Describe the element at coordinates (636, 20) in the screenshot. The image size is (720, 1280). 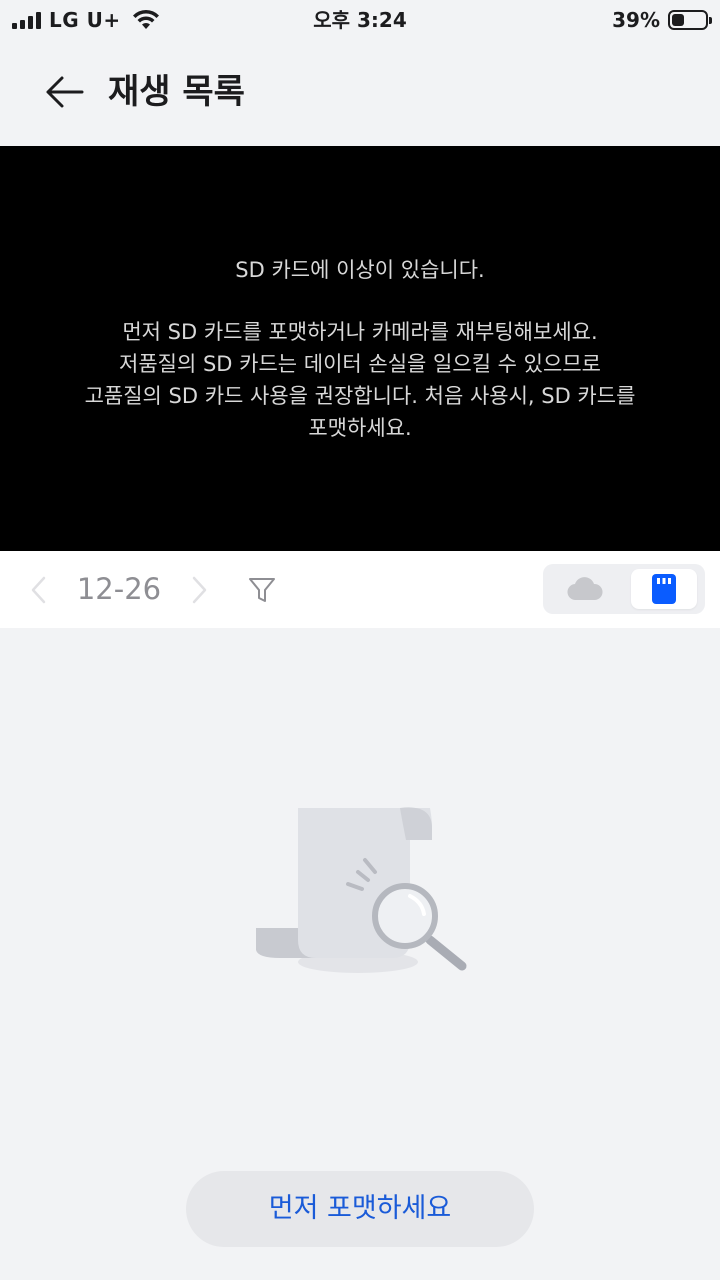
I see `battery-percent: 39%` at that location.